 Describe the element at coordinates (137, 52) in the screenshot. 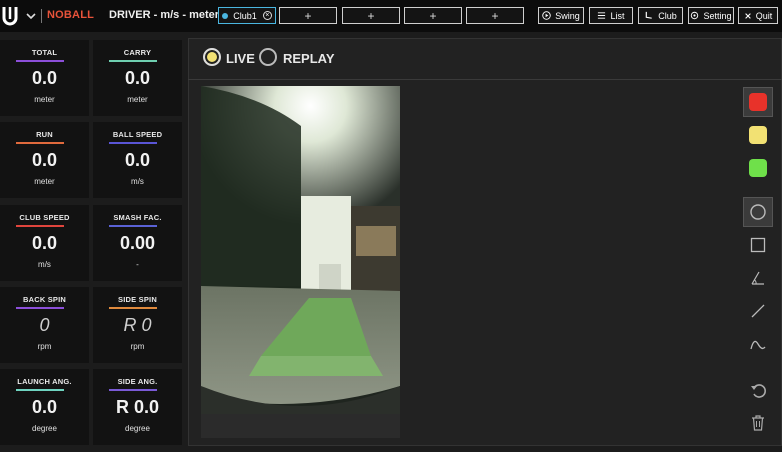

I see `stat-label: CARRY` at that location.